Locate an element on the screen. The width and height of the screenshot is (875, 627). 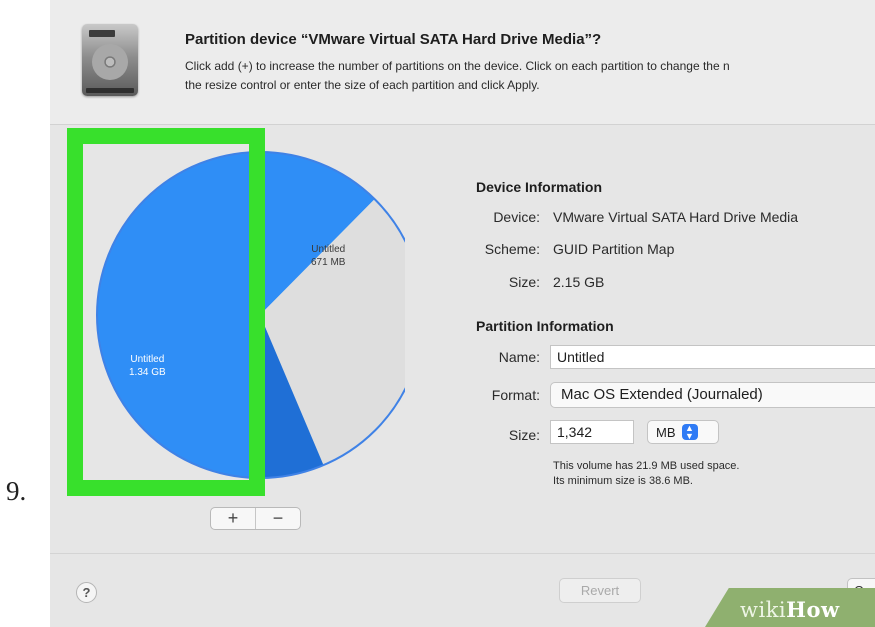
wikihow-watermark: wikiHow is located at coordinates (790, 609).